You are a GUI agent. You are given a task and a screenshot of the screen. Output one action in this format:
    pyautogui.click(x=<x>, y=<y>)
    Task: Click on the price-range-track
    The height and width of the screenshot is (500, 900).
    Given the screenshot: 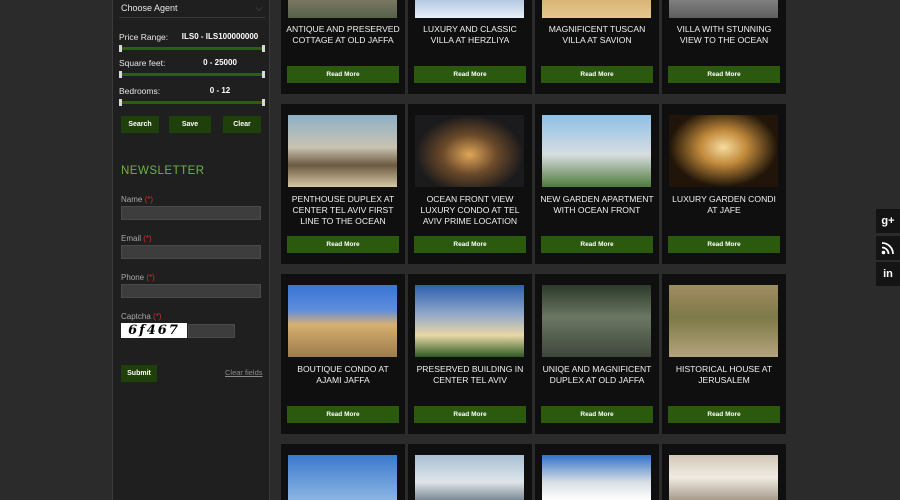 What is the action you would take?
    pyautogui.click(x=192, y=48)
    